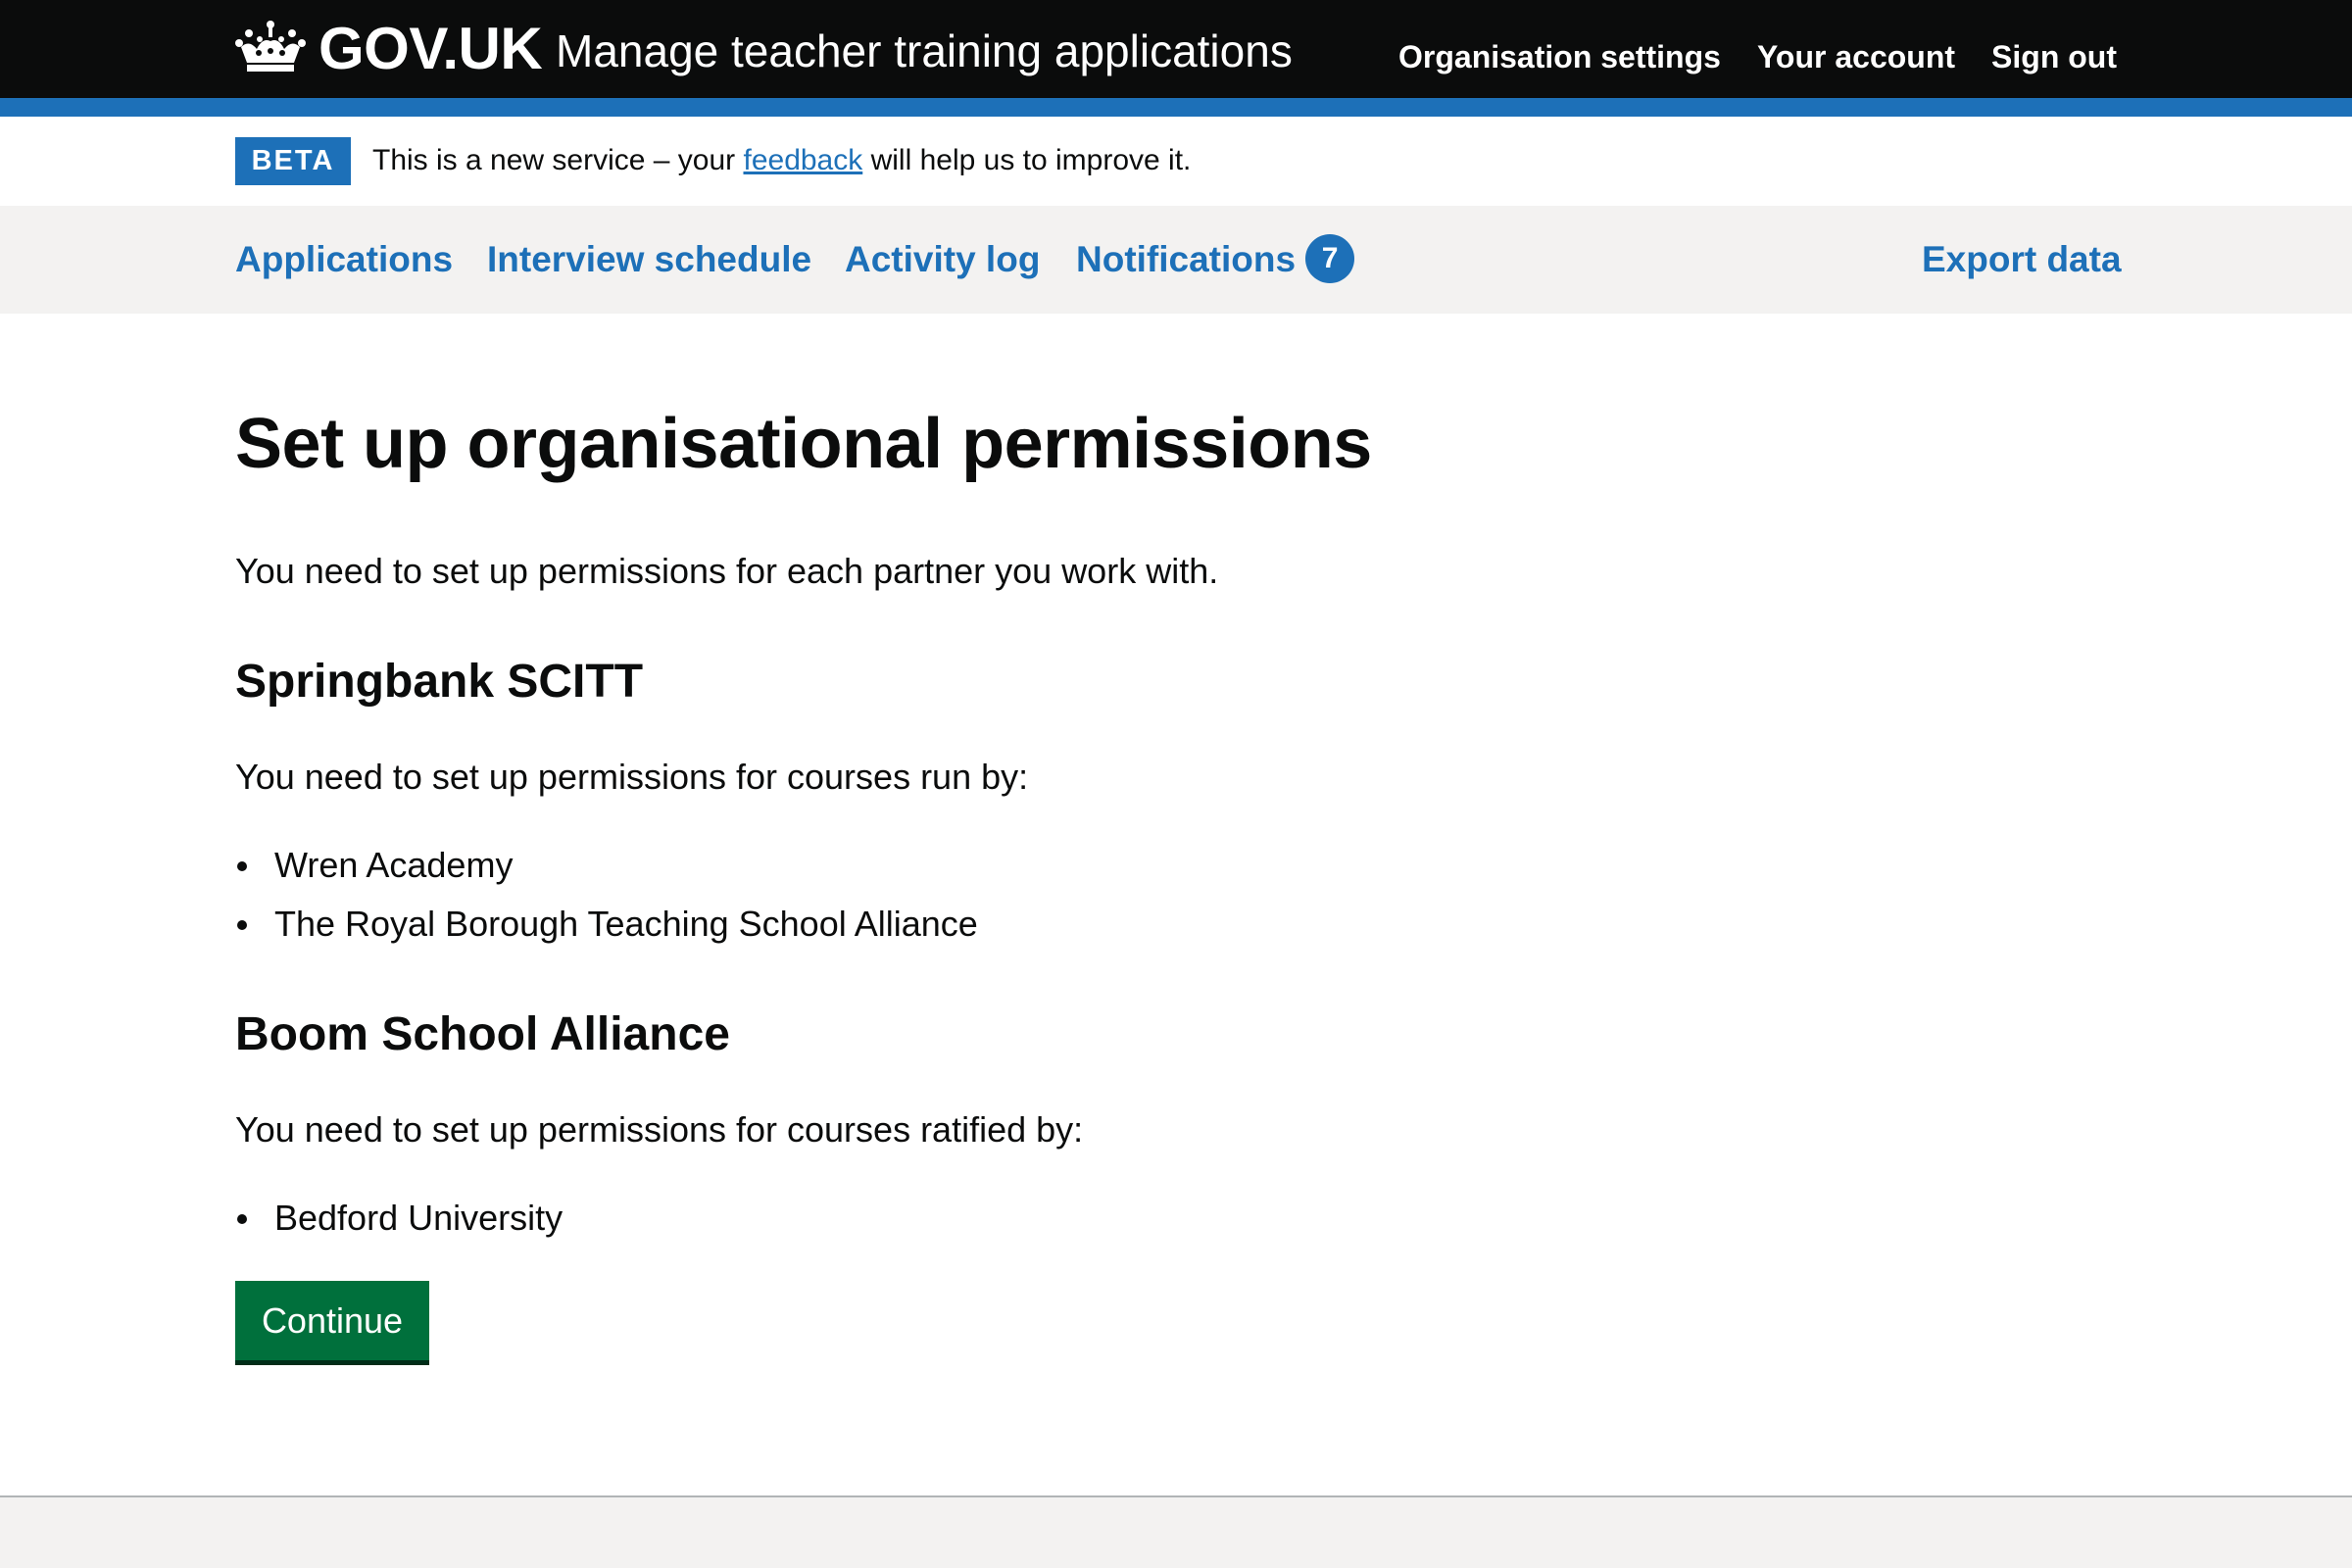 This screenshot has height=1568, width=2352. What do you see at coordinates (332, 1320) in the screenshot?
I see `continue-button: Continue` at bounding box center [332, 1320].